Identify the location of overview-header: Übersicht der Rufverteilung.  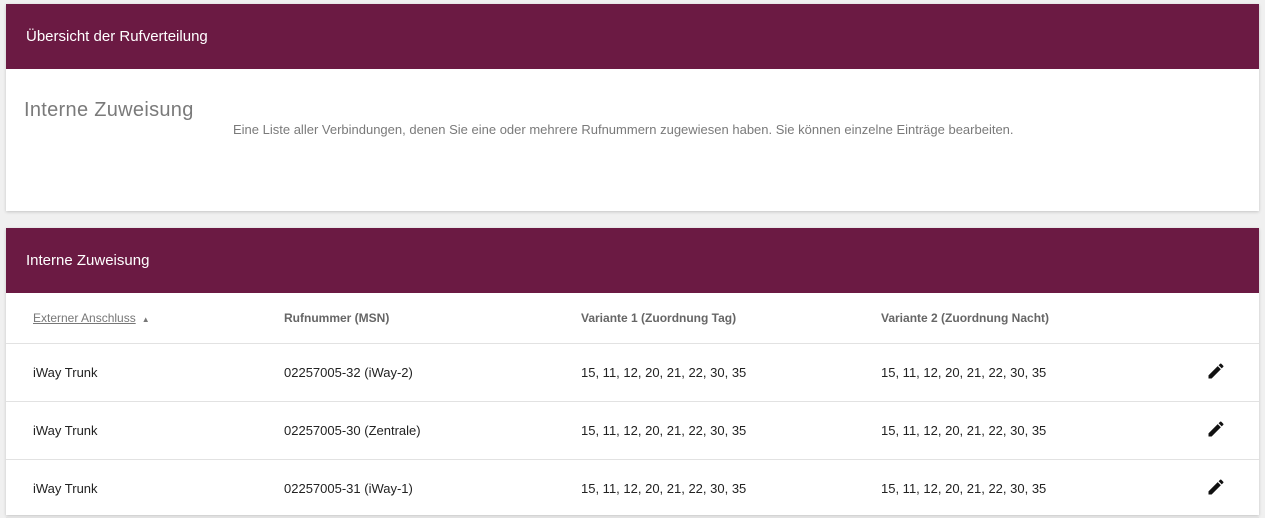
(632, 36).